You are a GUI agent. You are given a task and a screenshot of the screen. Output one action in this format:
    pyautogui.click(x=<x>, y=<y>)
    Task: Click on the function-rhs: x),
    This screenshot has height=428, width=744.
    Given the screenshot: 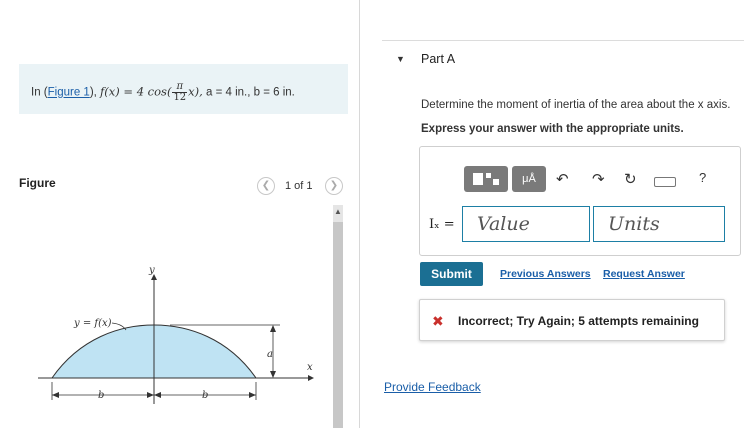 What is the action you would take?
    pyautogui.click(x=195, y=91)
    